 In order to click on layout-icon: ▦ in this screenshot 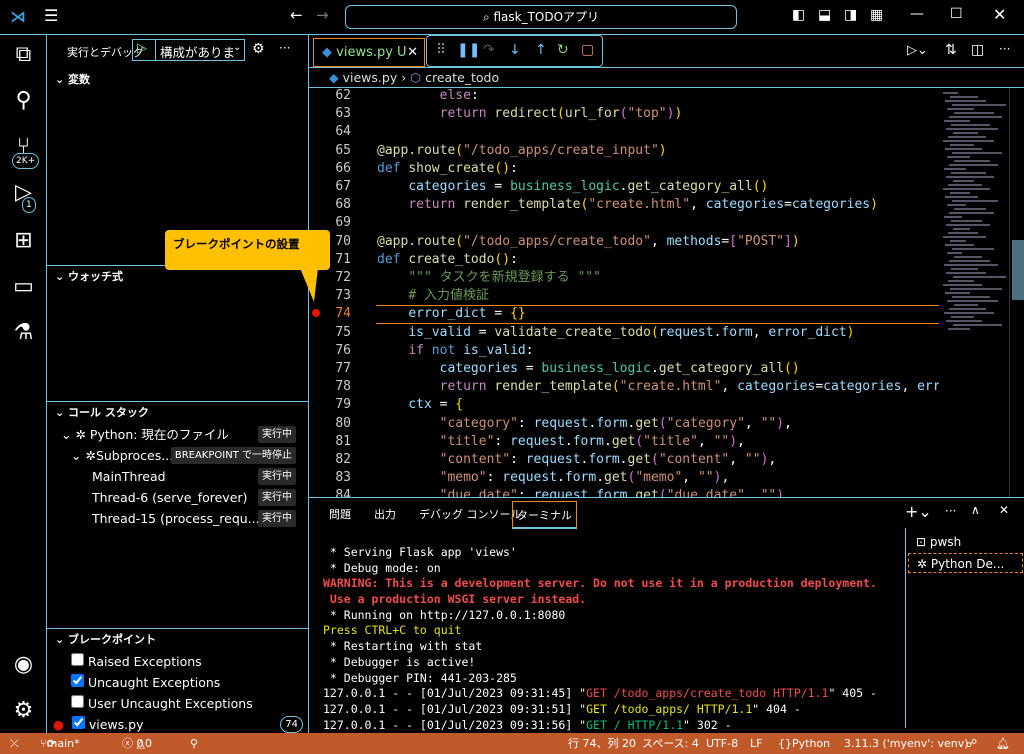, I will do `click(876, 15)`.